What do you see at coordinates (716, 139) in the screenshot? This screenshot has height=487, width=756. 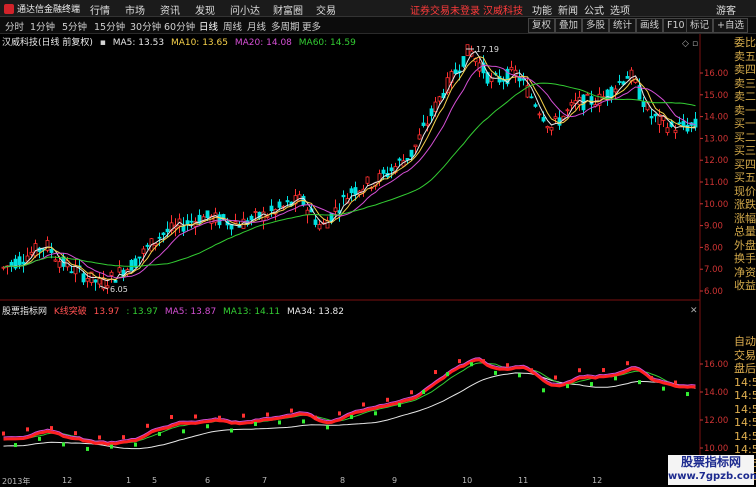 I see `price-tick-label: 13.00` at bounding box center [716, 139].